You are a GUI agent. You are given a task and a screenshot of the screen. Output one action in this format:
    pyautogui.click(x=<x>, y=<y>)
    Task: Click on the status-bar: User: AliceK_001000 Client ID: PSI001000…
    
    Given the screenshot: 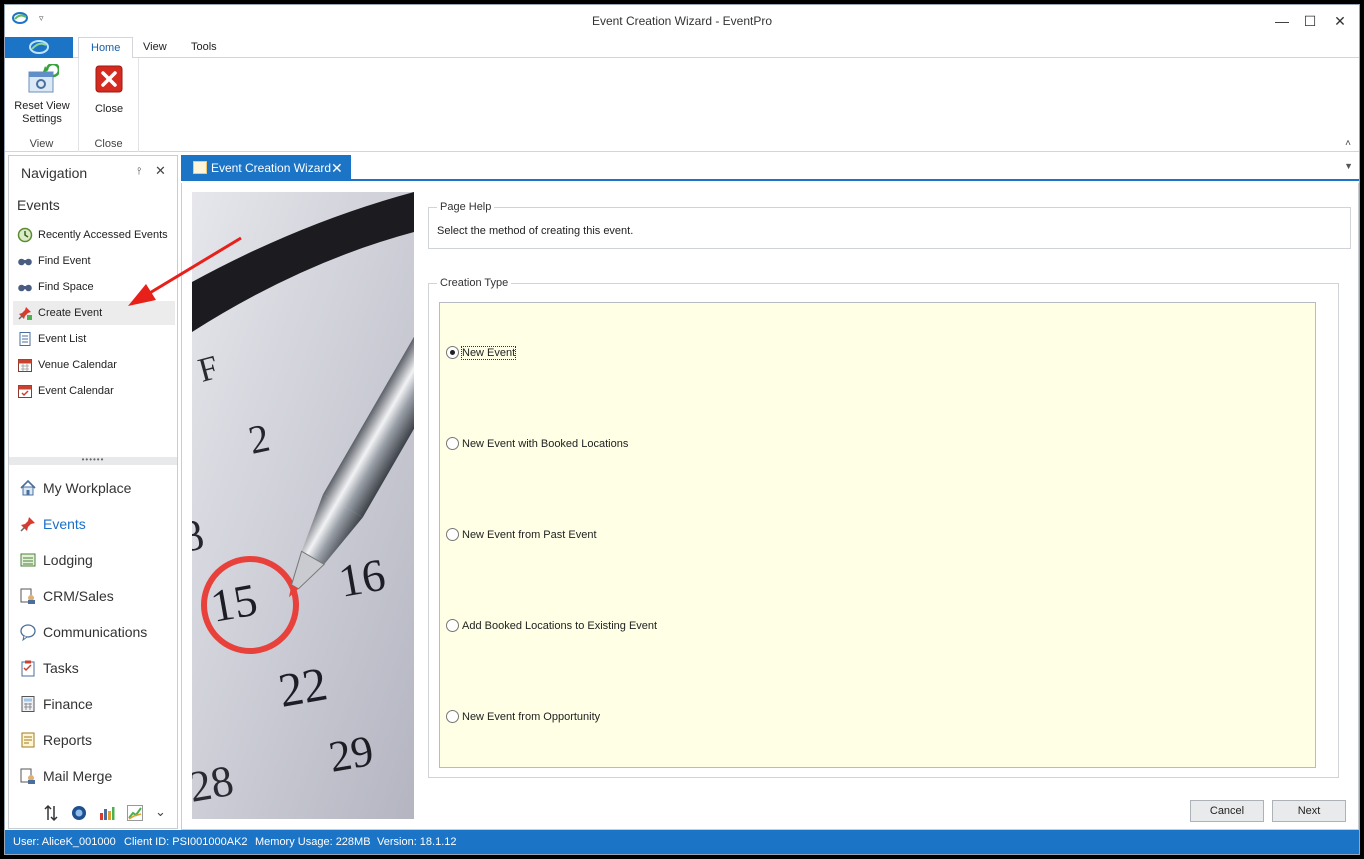 What is the action you would take?
    pyautogui.click(x=682, y=842)
    